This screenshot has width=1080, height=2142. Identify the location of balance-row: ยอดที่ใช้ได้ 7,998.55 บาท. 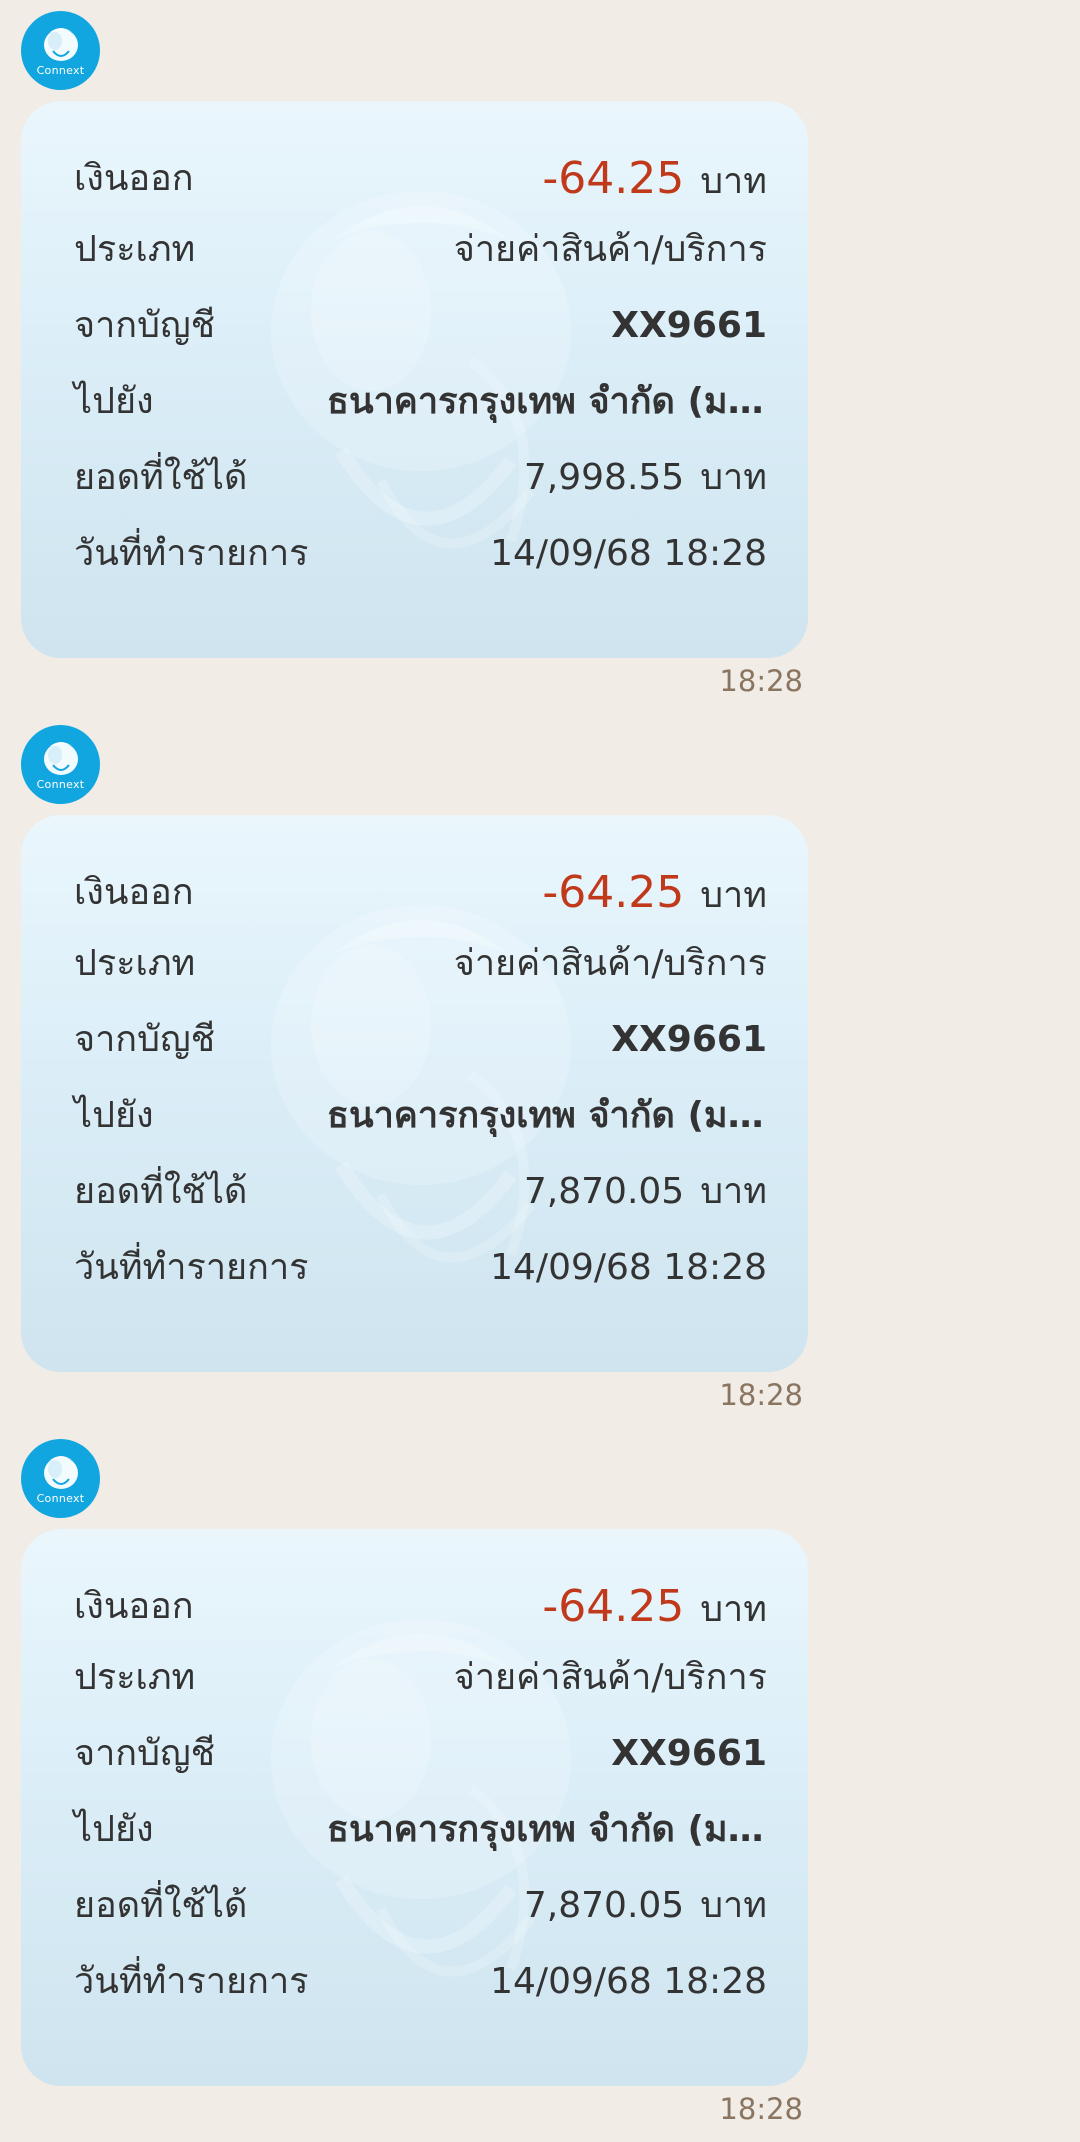
(420, 478).